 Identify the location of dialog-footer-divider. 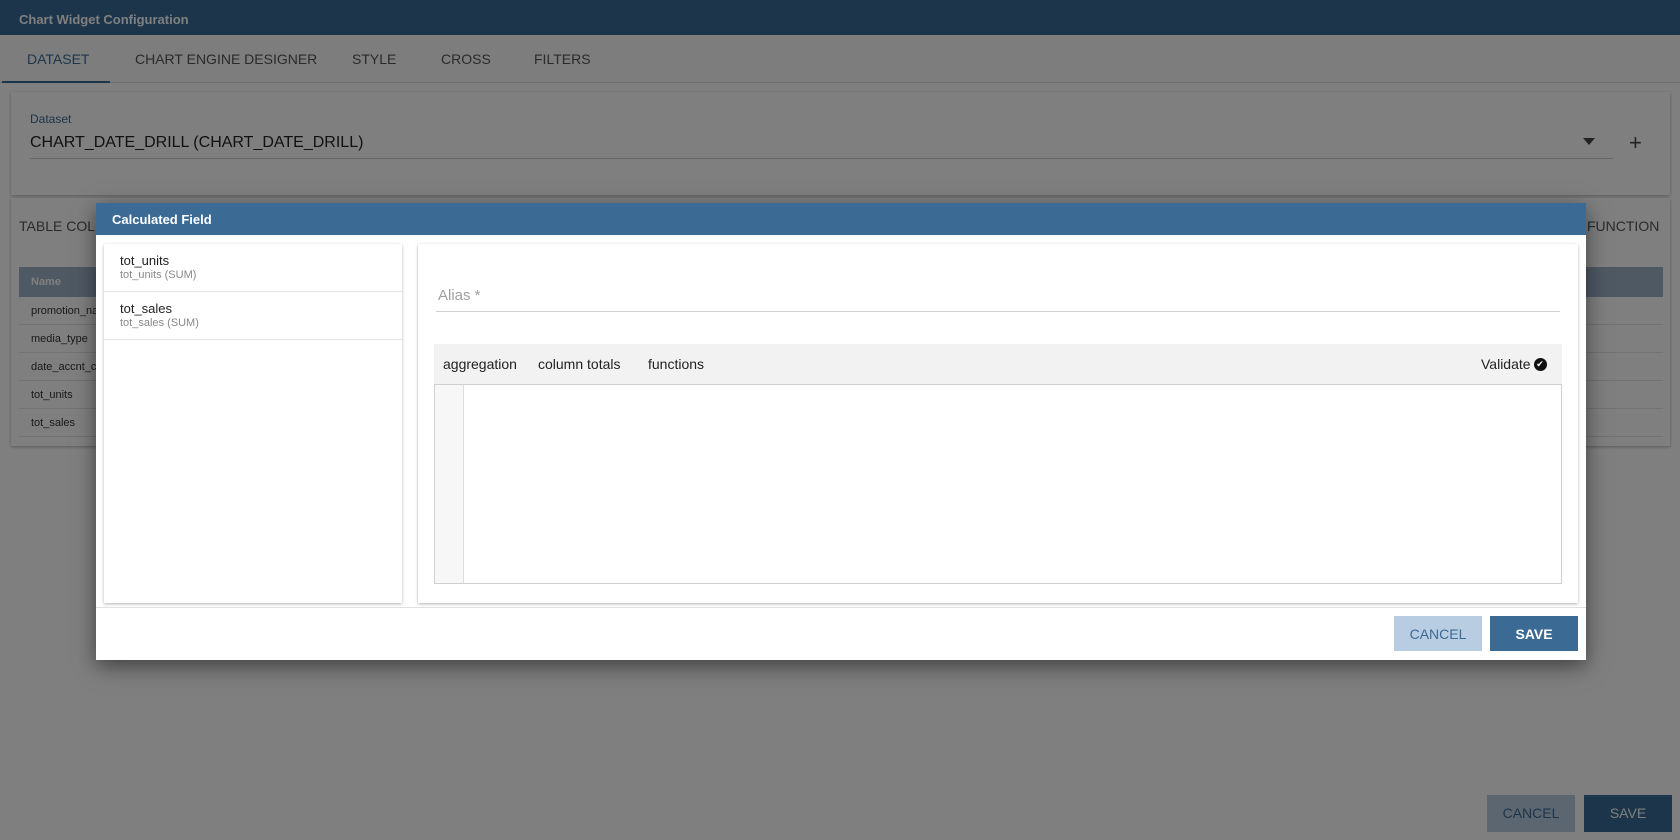
(841, 607).